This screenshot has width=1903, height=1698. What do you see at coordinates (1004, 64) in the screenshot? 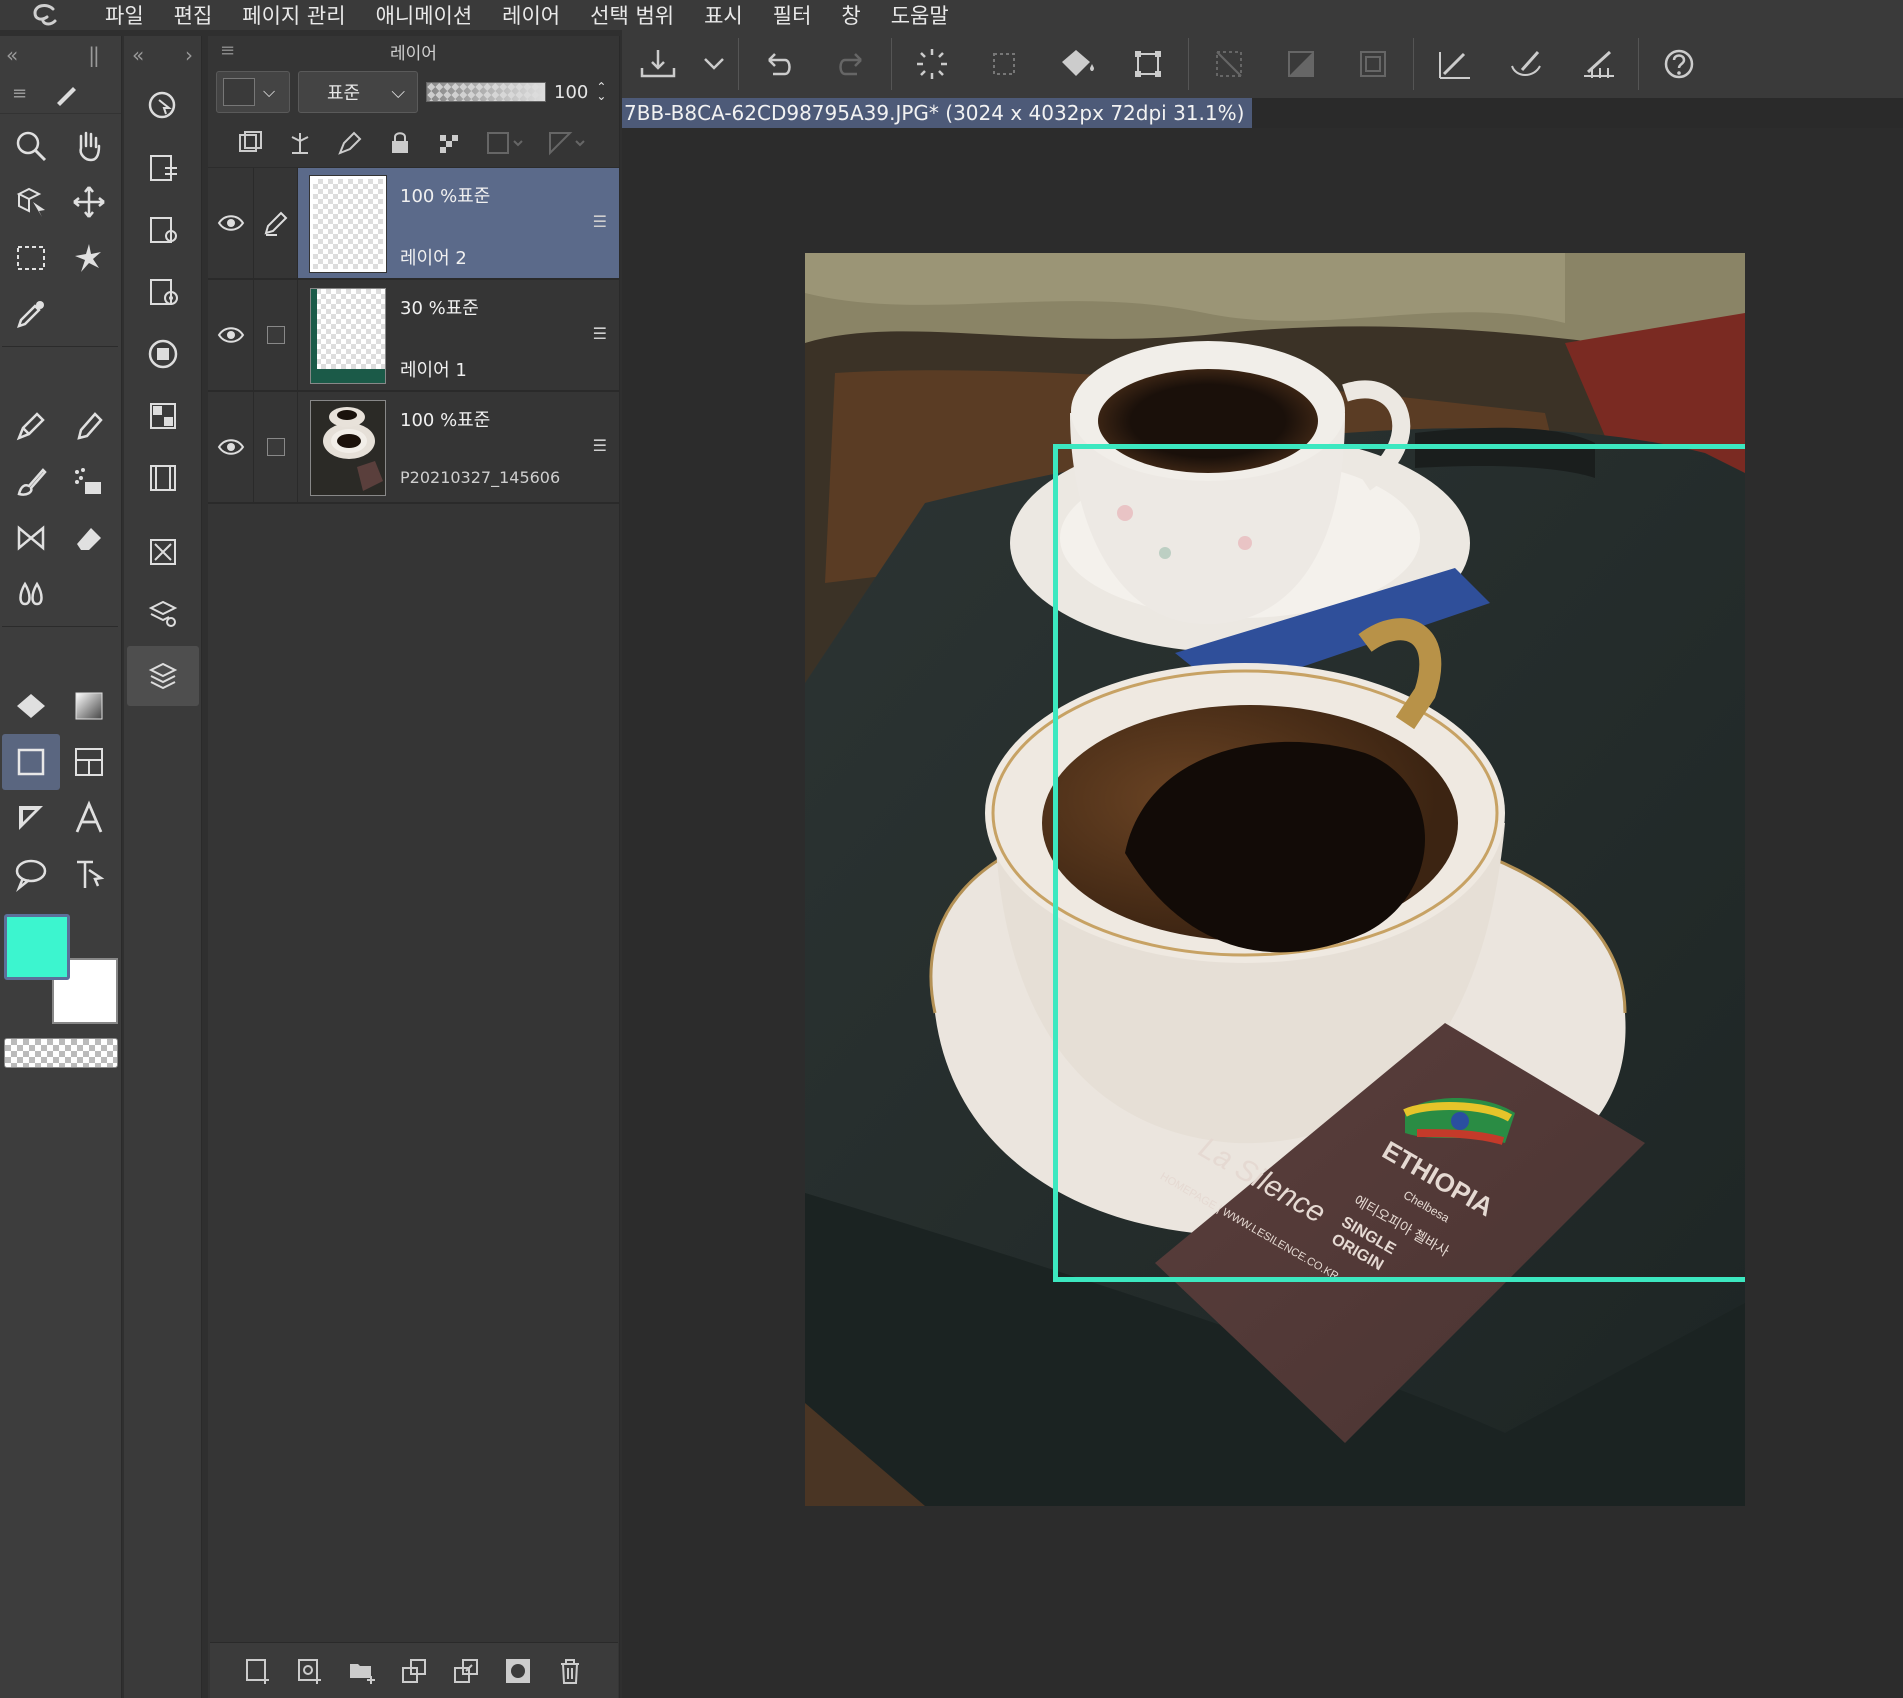
I see `deselect-icon` at bounding box center [1004, 64].